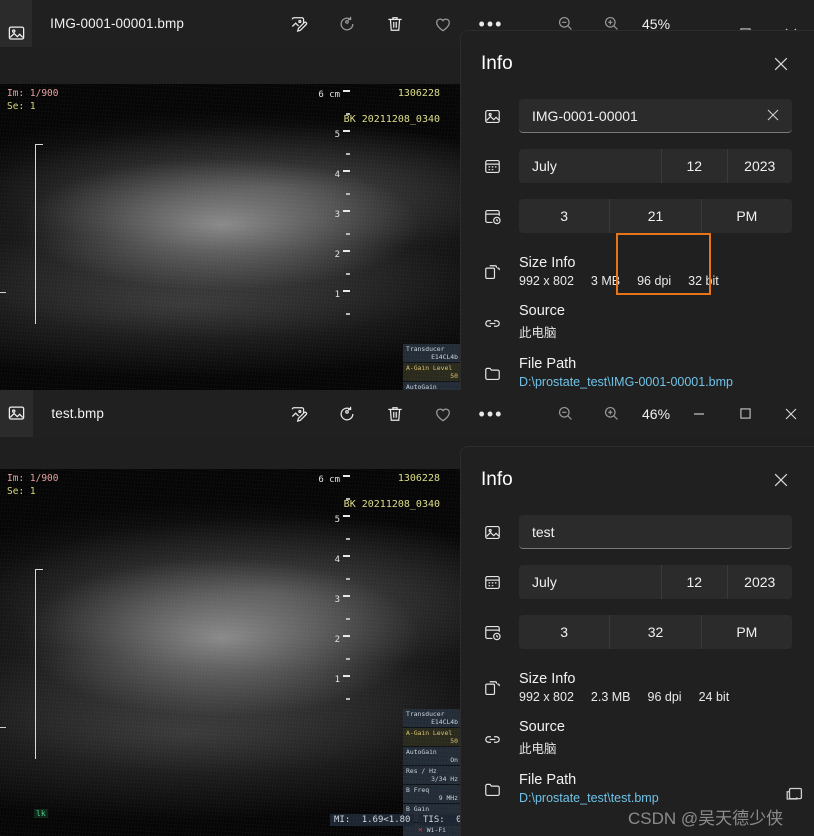  Describe the element at coordinates (655, 798) in the screenshot. I see `path-value: D:\prostate_test\test.bmp` at that location.